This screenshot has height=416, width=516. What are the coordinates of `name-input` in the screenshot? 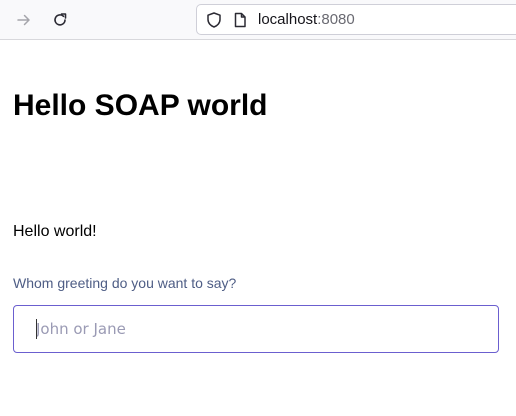 It's located at (256, 329).